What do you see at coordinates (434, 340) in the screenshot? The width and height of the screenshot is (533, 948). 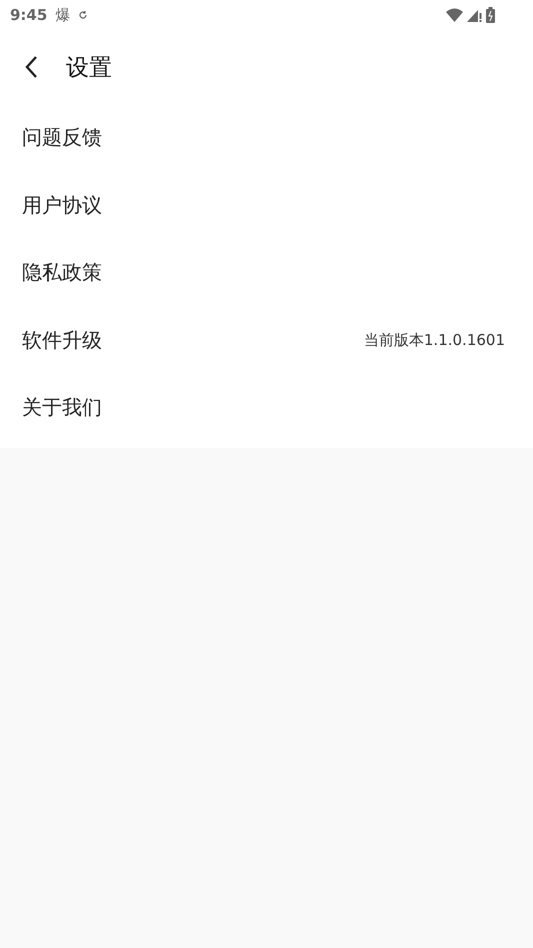 I see `version-text: 当前版本1.1.0.1601` at bounding box center [434, 340].